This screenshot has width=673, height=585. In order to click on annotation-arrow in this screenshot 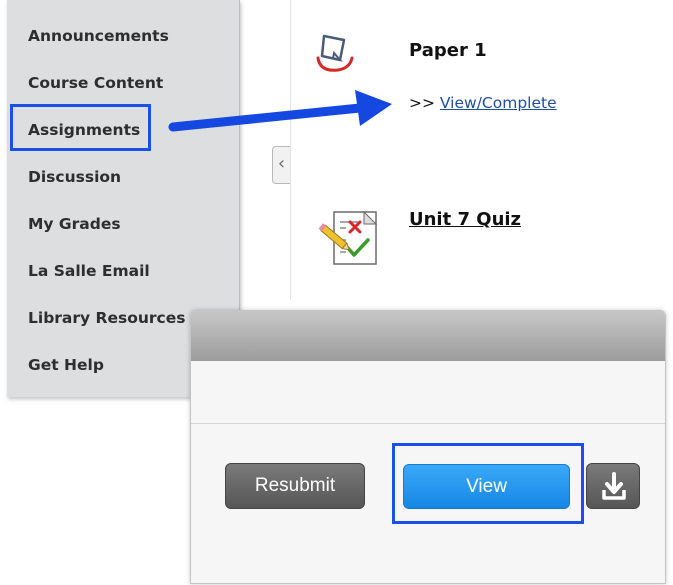, I will do `click(280, 111)`.